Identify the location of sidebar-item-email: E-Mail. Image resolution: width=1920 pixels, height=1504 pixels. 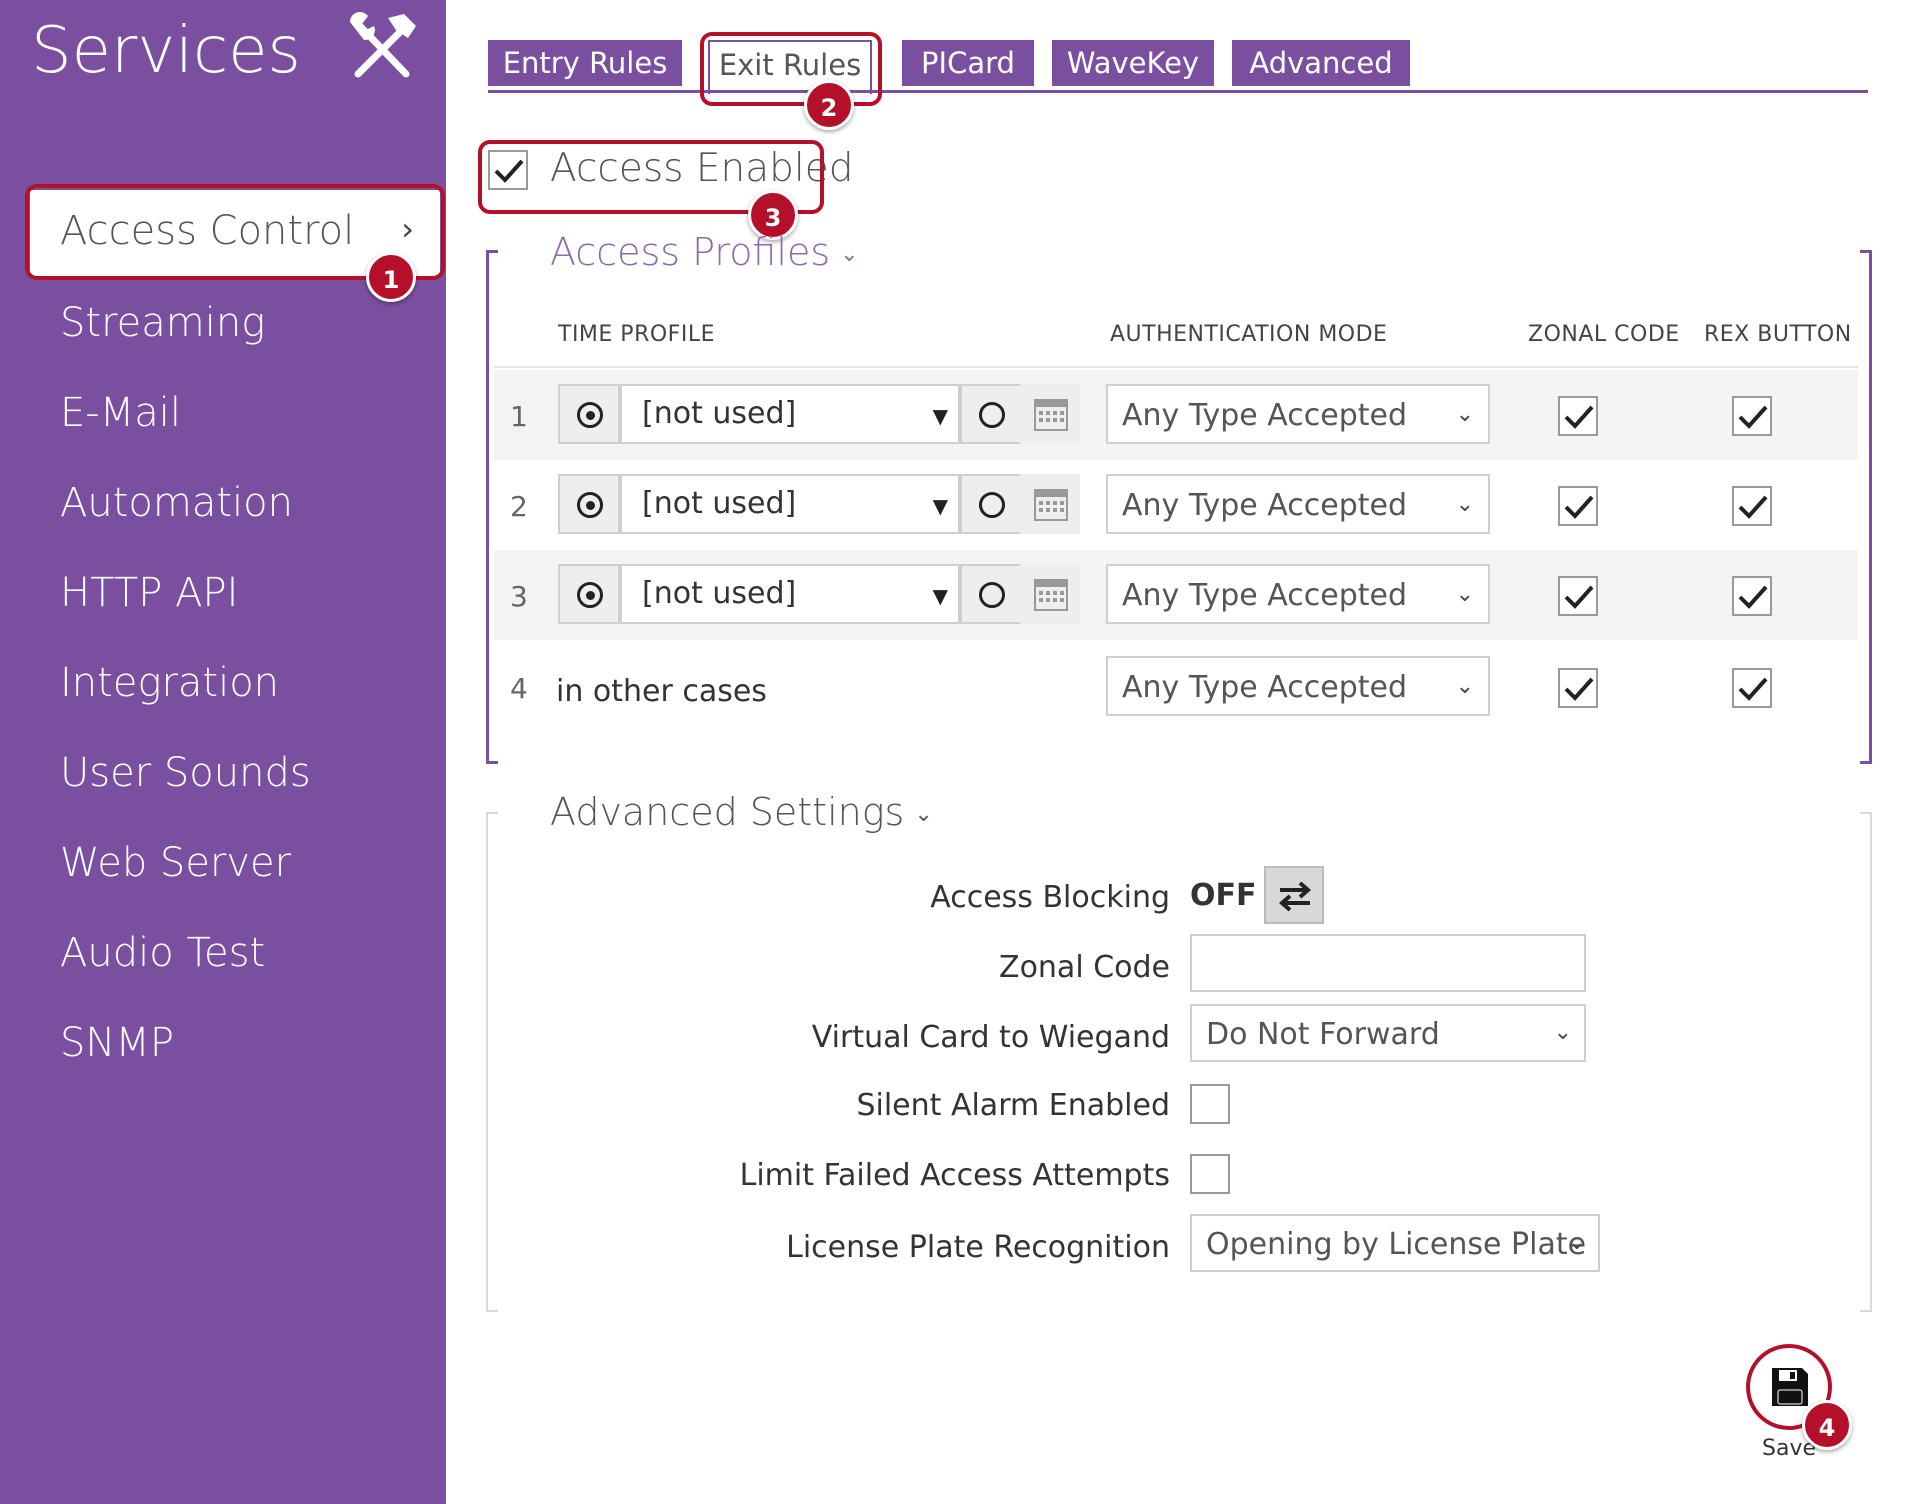
(120, 413).